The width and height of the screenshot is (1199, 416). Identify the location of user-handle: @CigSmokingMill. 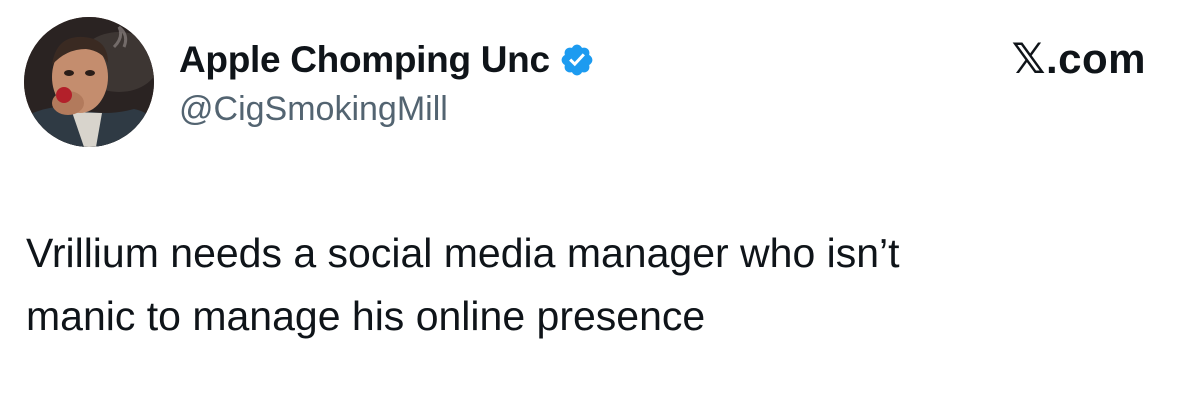
(313, 109).